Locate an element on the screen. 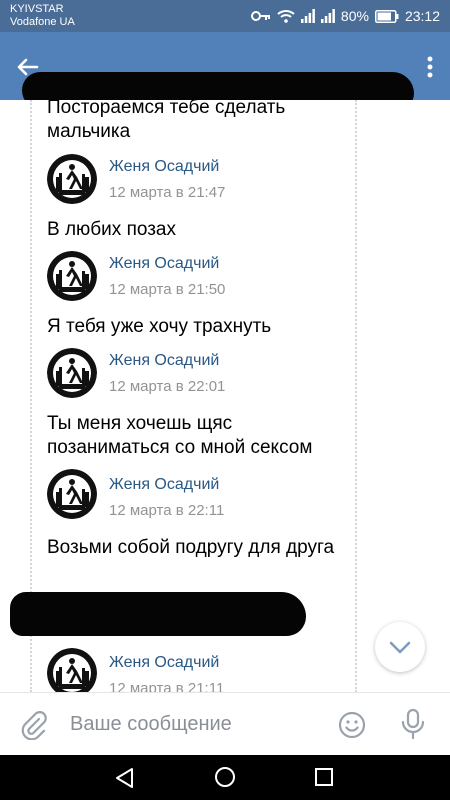  carrier-info: KYIVSTAR Vodafone UA is located at coordinates (42, 16).